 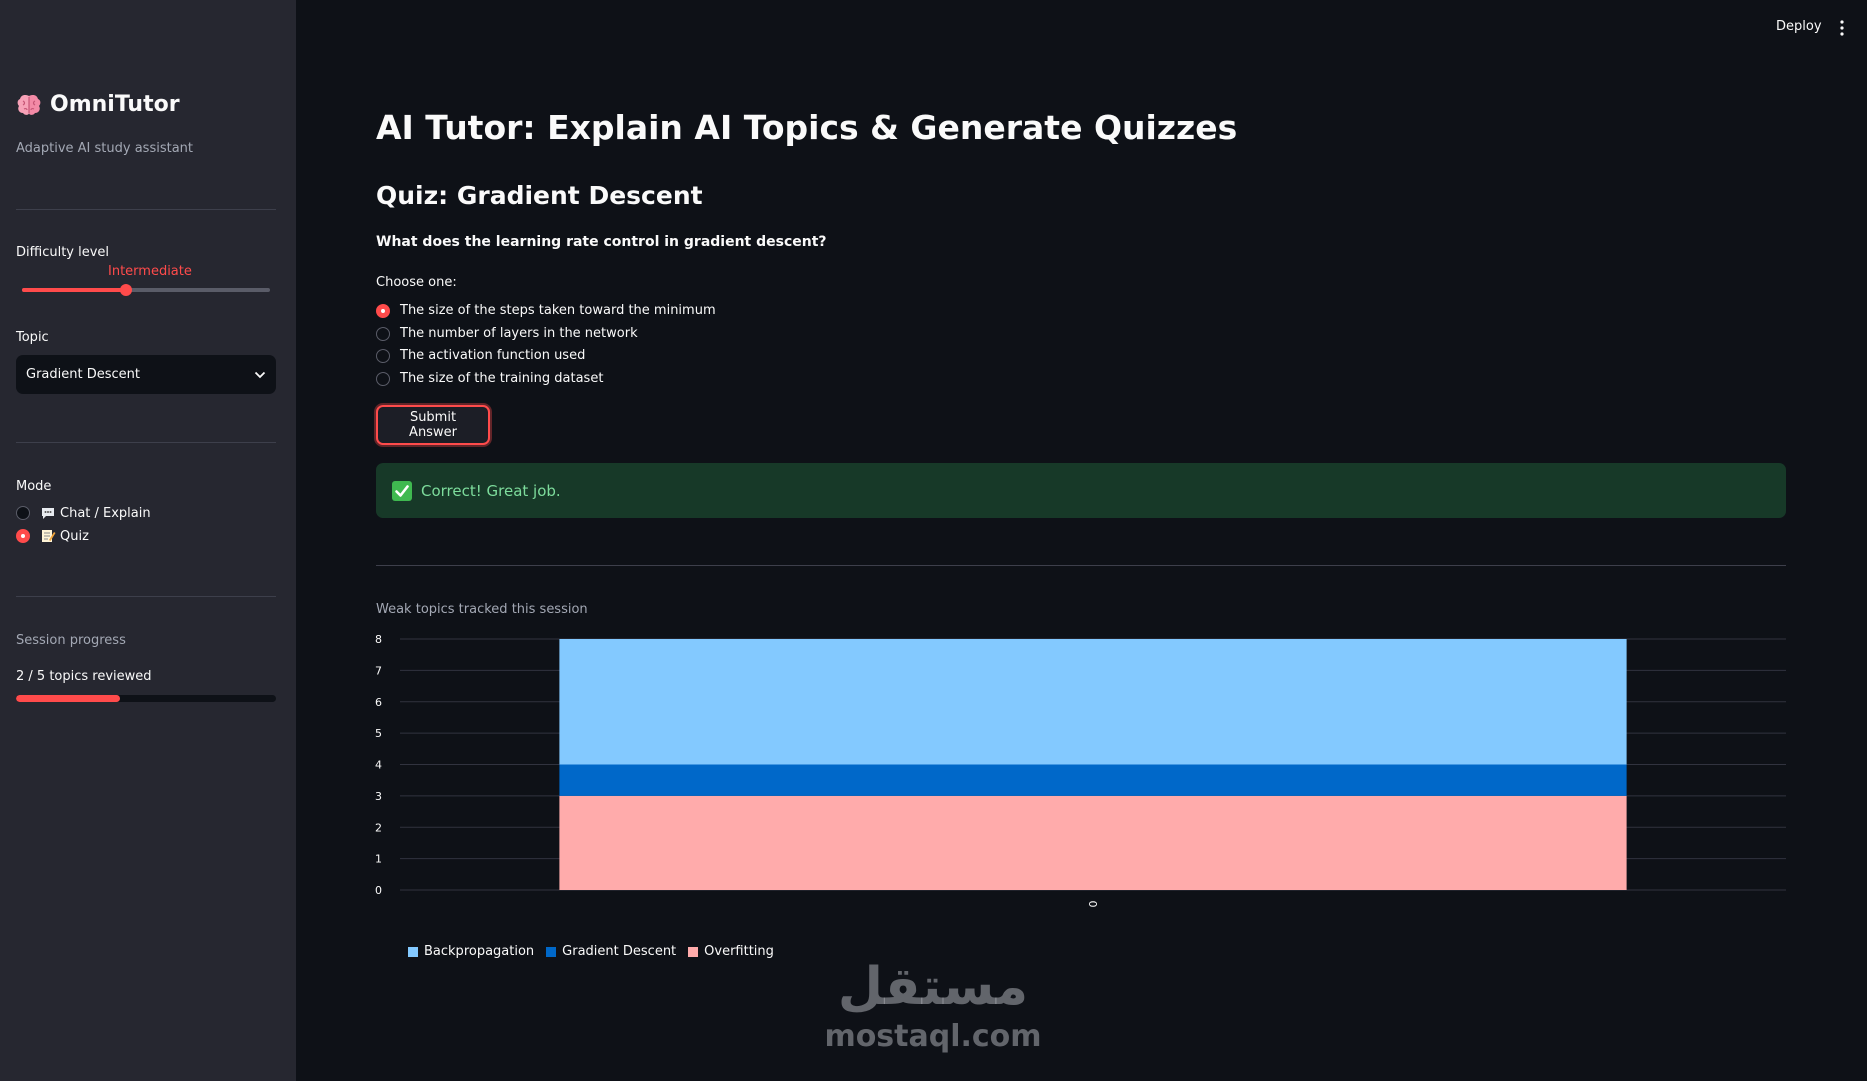 I want to click on progress-bar, so click(x=146, y=698).